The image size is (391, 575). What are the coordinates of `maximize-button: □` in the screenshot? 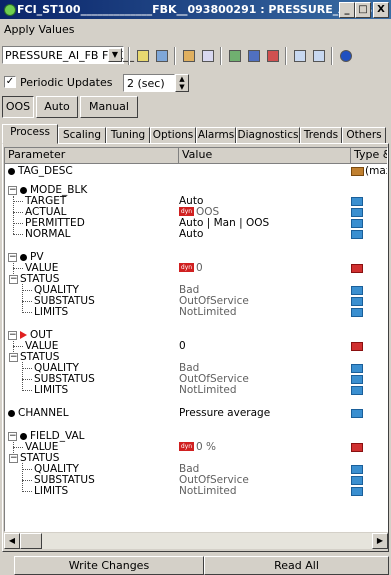 It's located at (363, 10).